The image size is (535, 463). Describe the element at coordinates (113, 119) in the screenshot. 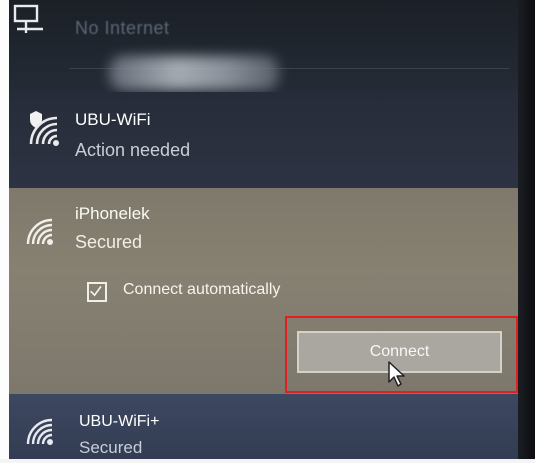

I see `network-name: UBU-WiFi` at that location.